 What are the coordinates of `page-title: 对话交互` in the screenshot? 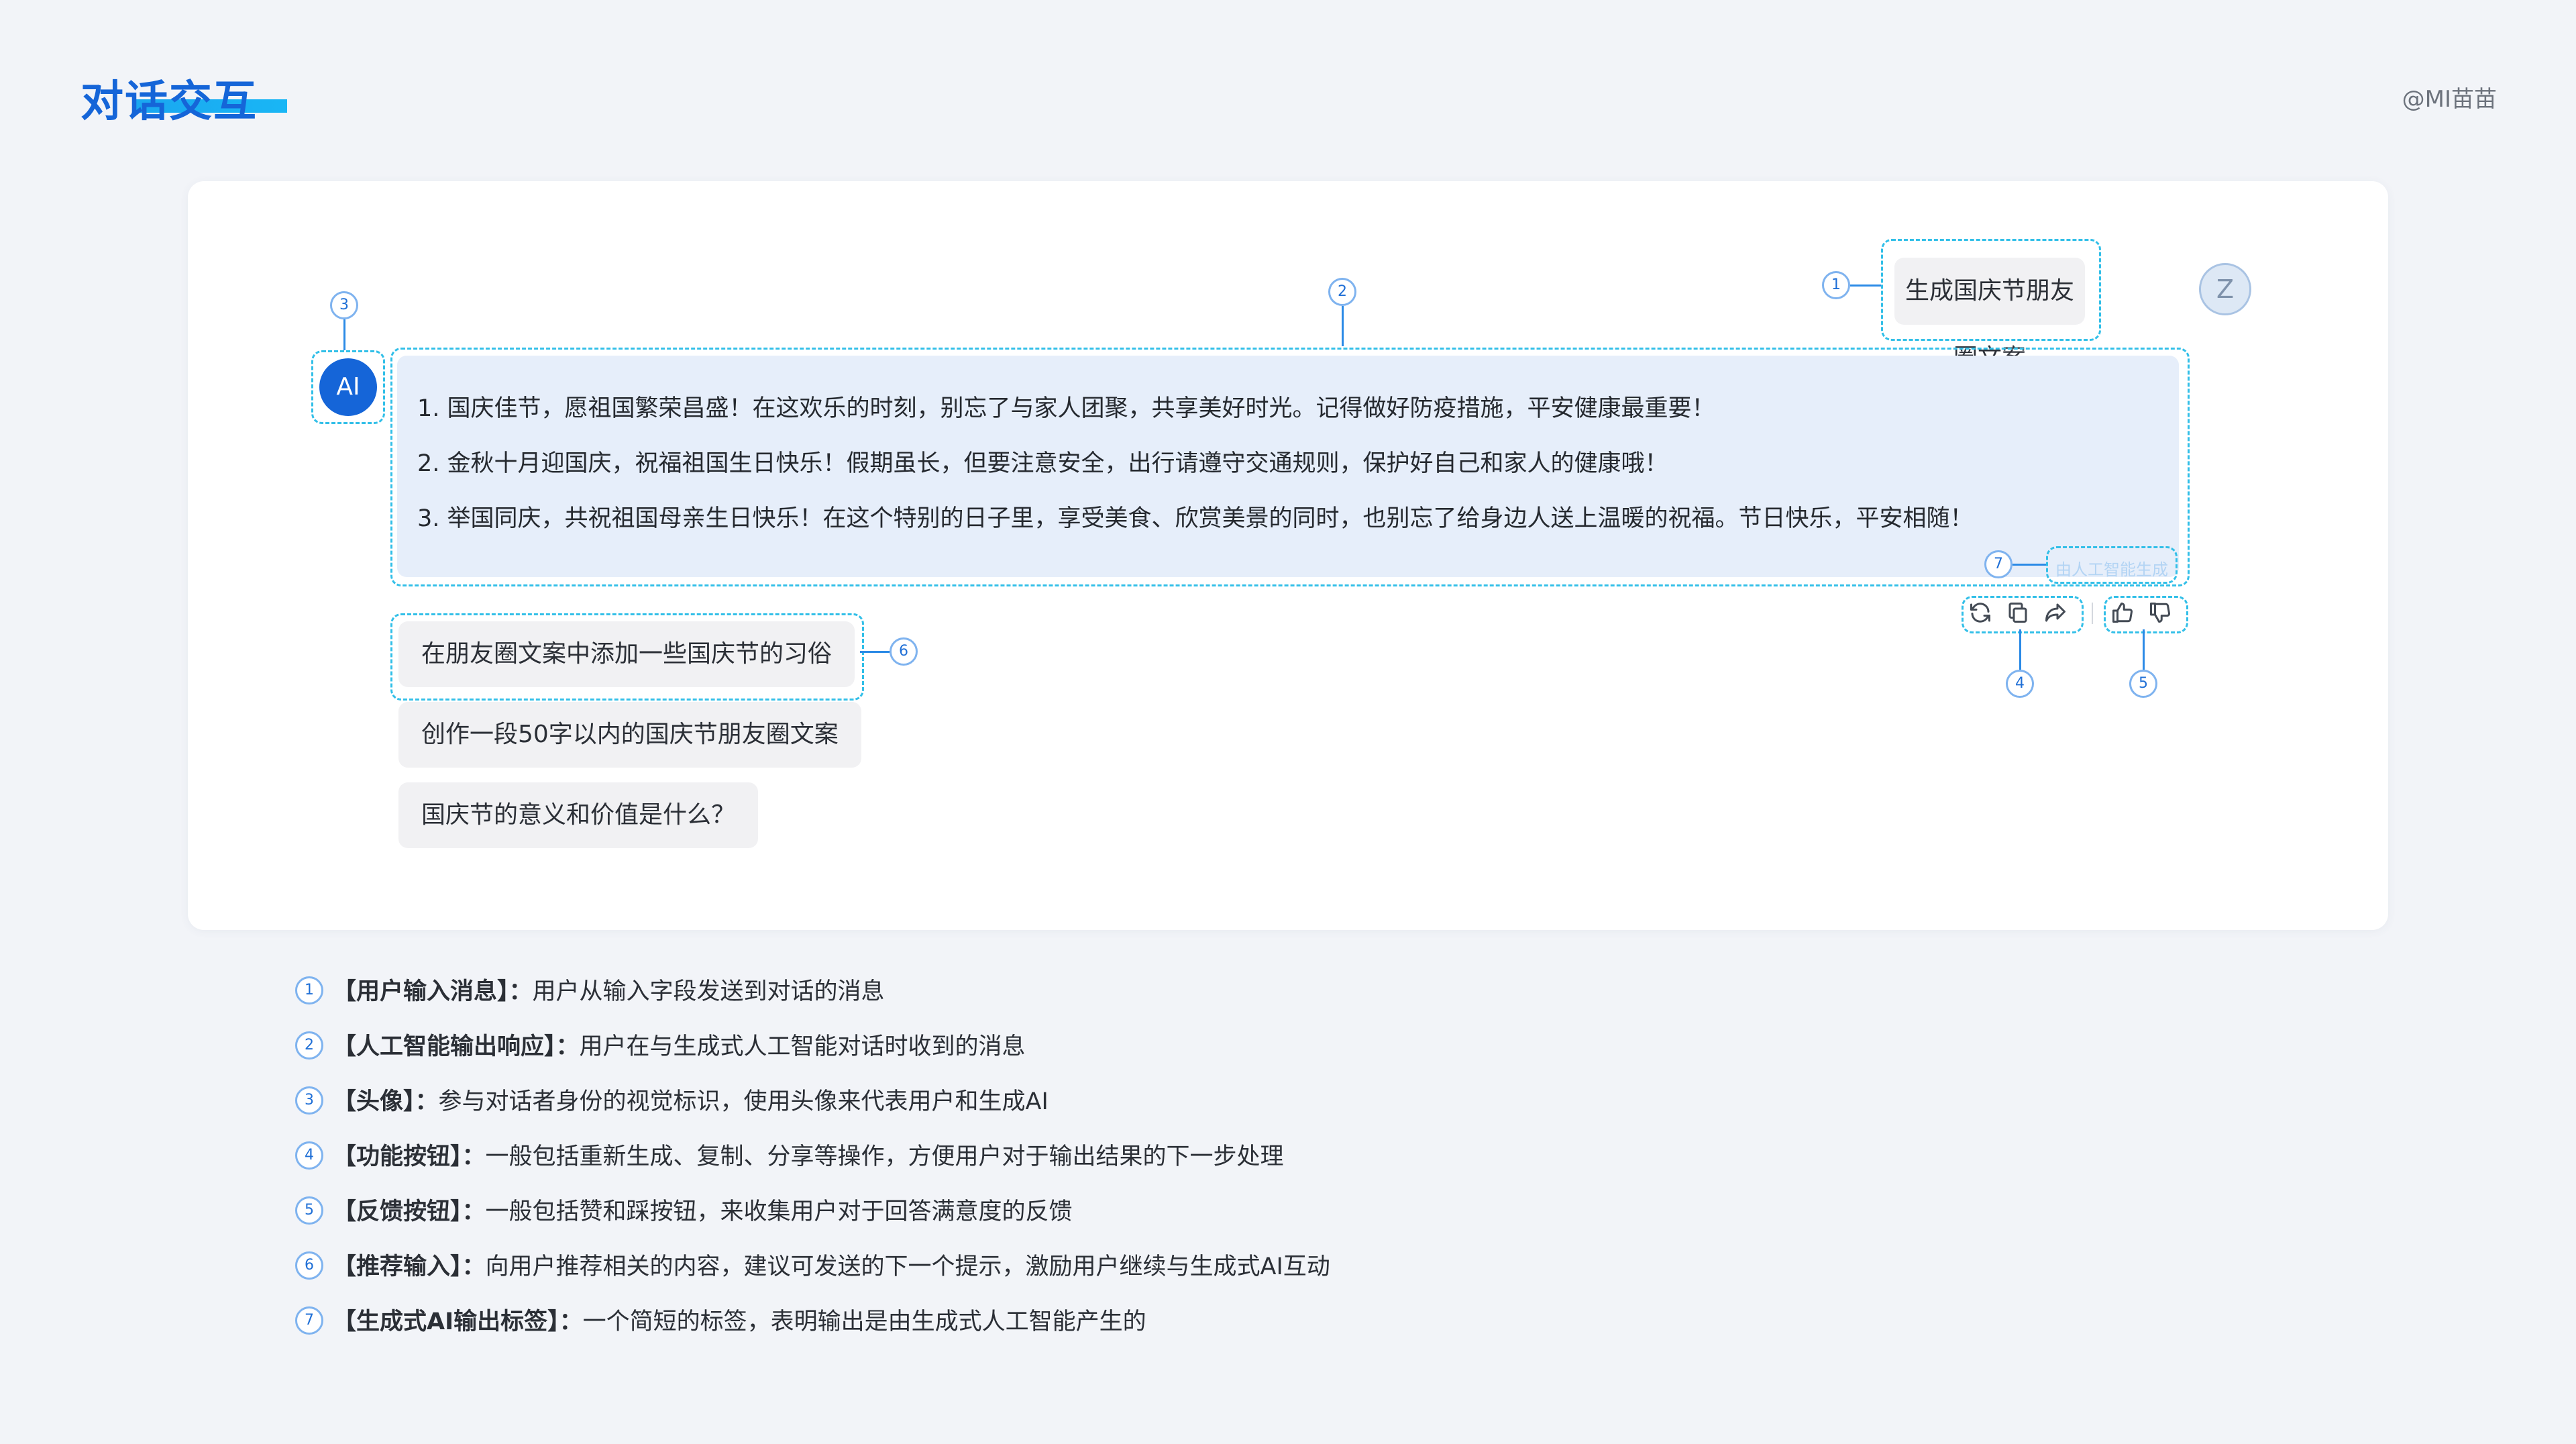 It's located at (169, 102).